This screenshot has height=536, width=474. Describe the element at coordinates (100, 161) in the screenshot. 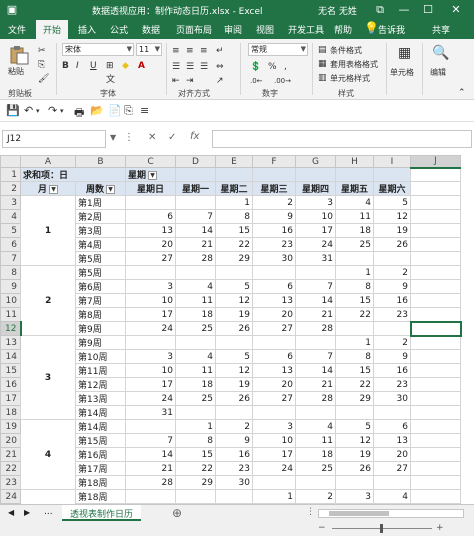

I see `column-header-b: B` at that location.